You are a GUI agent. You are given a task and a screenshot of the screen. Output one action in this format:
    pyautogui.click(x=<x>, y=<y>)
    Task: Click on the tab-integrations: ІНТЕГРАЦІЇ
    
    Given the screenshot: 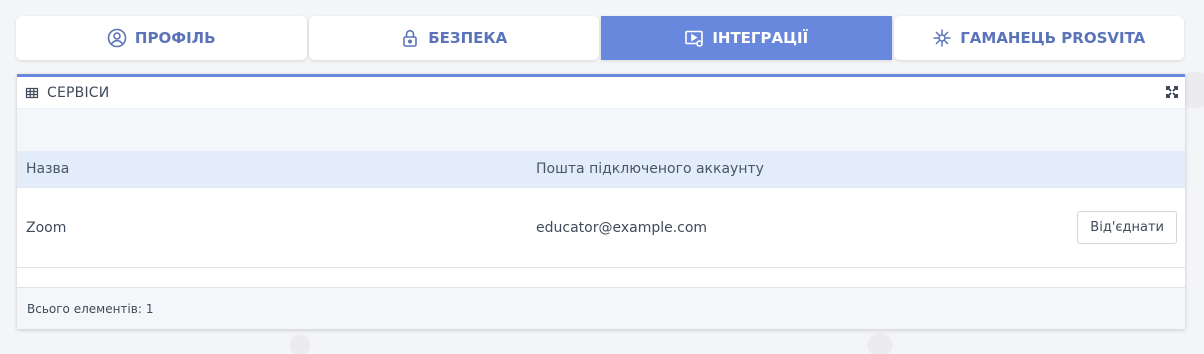 What is the action you would take?
    pyautogui.click(x=746, y=38)
    